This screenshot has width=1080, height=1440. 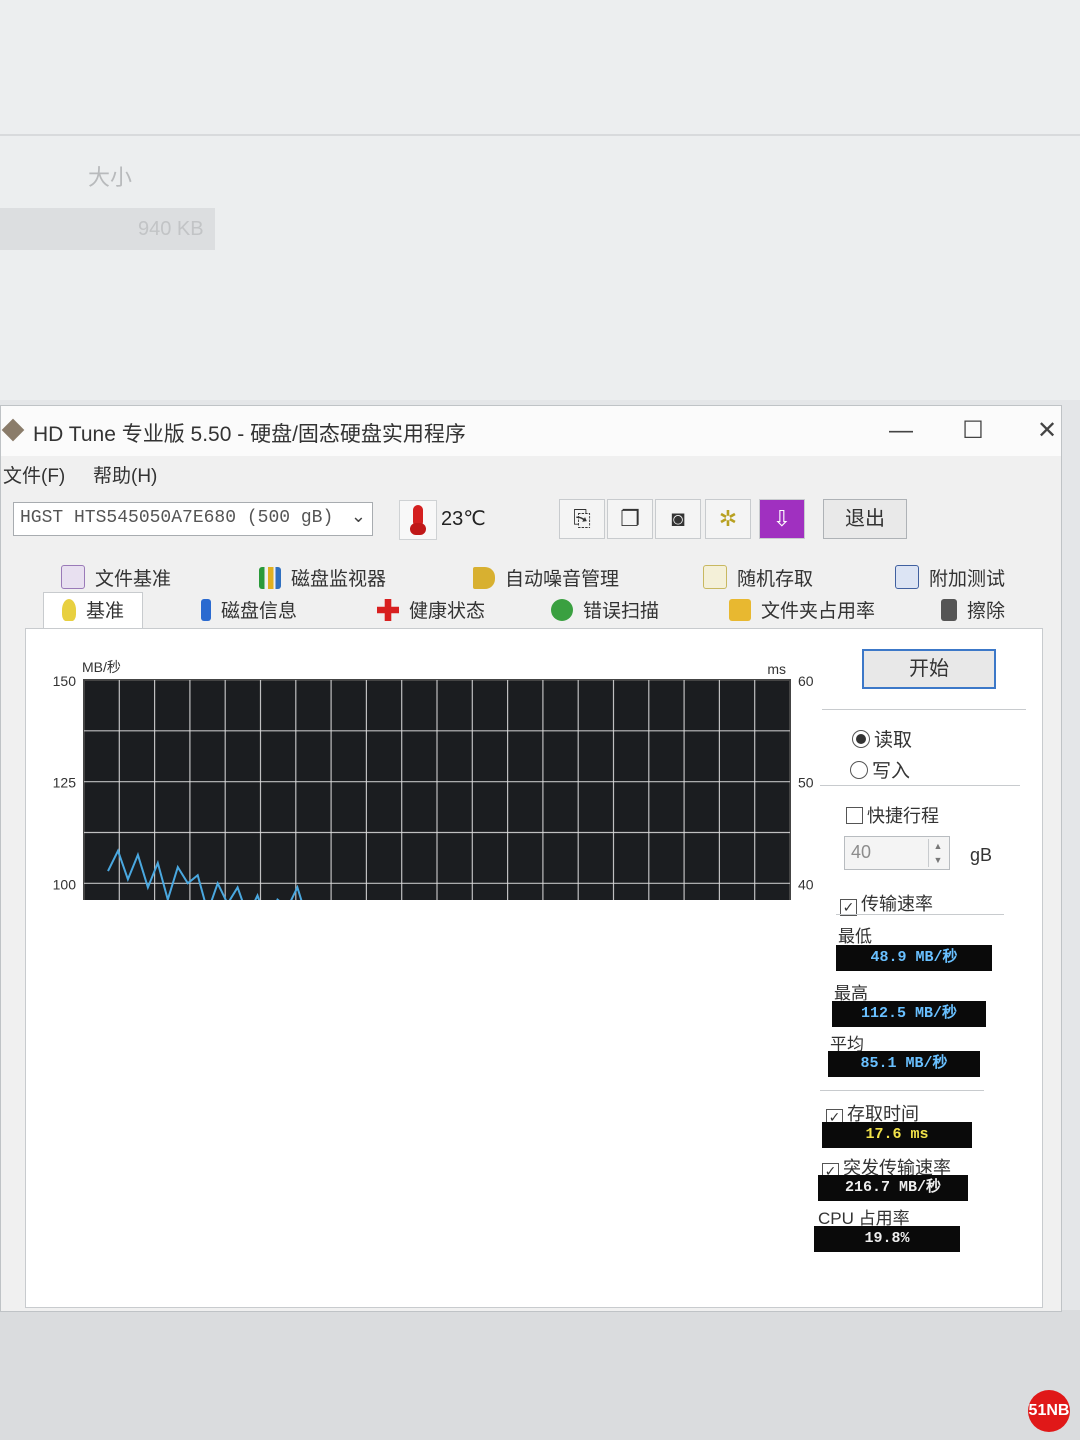 What do you see at coordinates (937, 853) in the screenshot?
I see `spinner-arrows-icon: ▲ ▼` at bounding box center [937, 853].